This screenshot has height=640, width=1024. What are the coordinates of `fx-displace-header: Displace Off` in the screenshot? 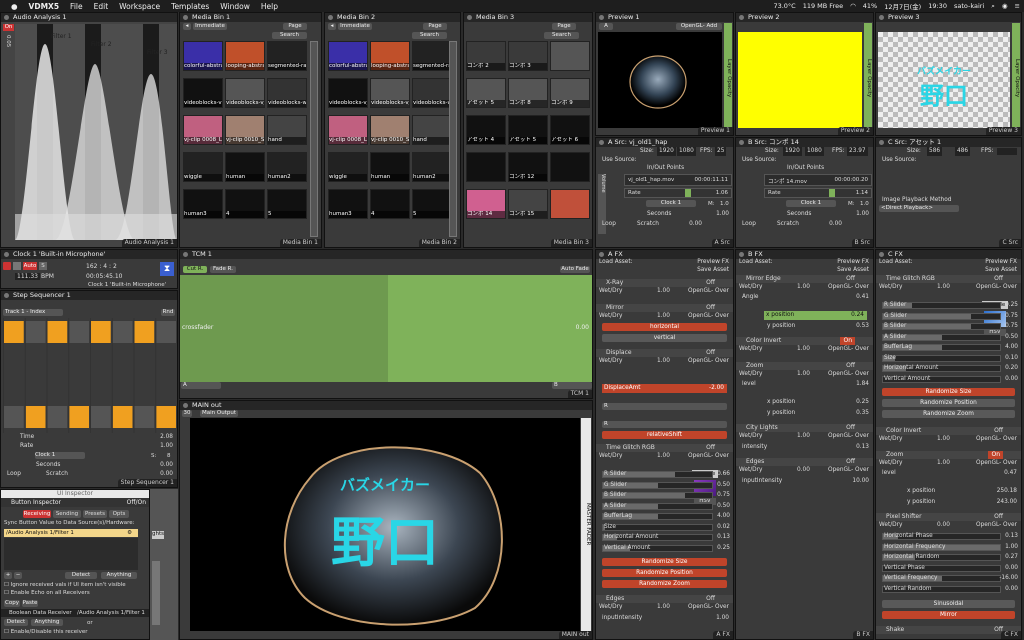 It's located at (664, 353).